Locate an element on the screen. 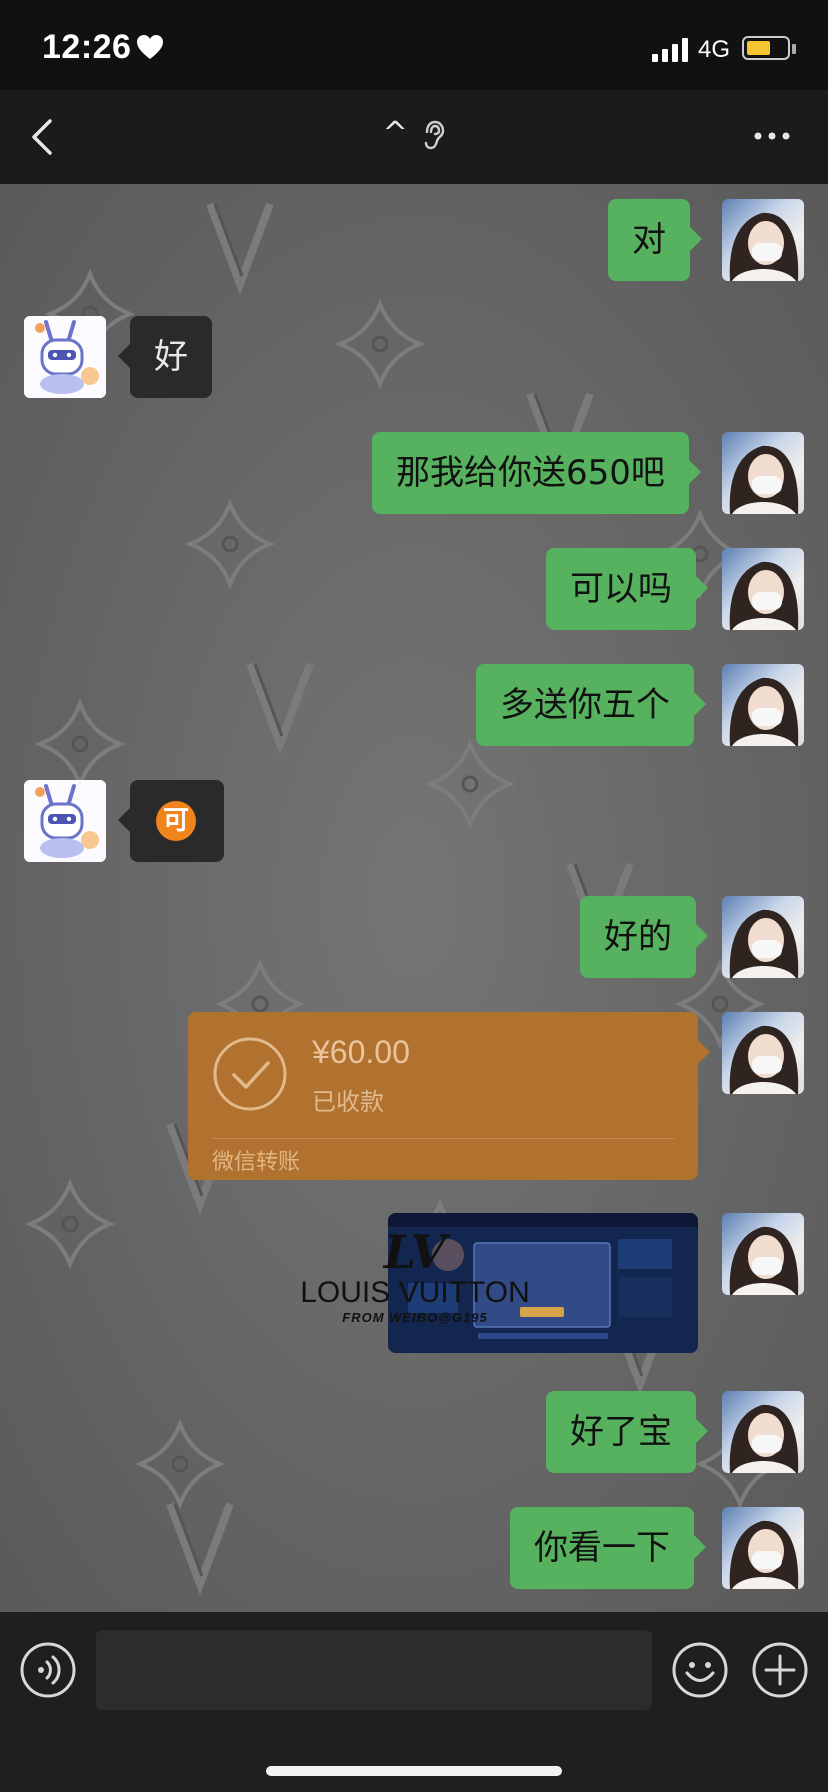 This screenshot has width=828, height=1792. nav-bar: ^ is located at coordinates (414, 137).